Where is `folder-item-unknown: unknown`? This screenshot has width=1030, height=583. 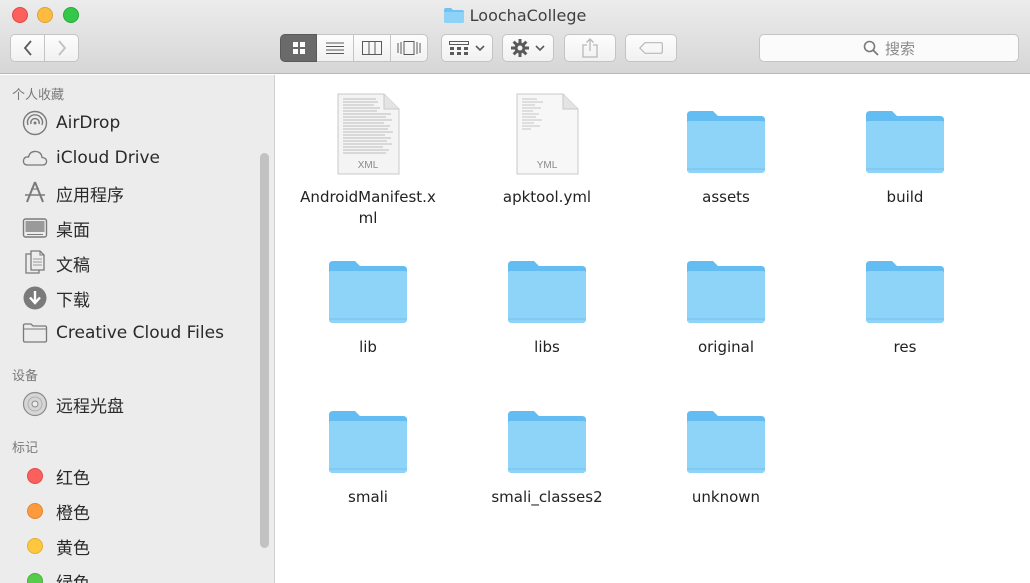
folder-item-unknown: unknown is located at coordinates (726, 446).